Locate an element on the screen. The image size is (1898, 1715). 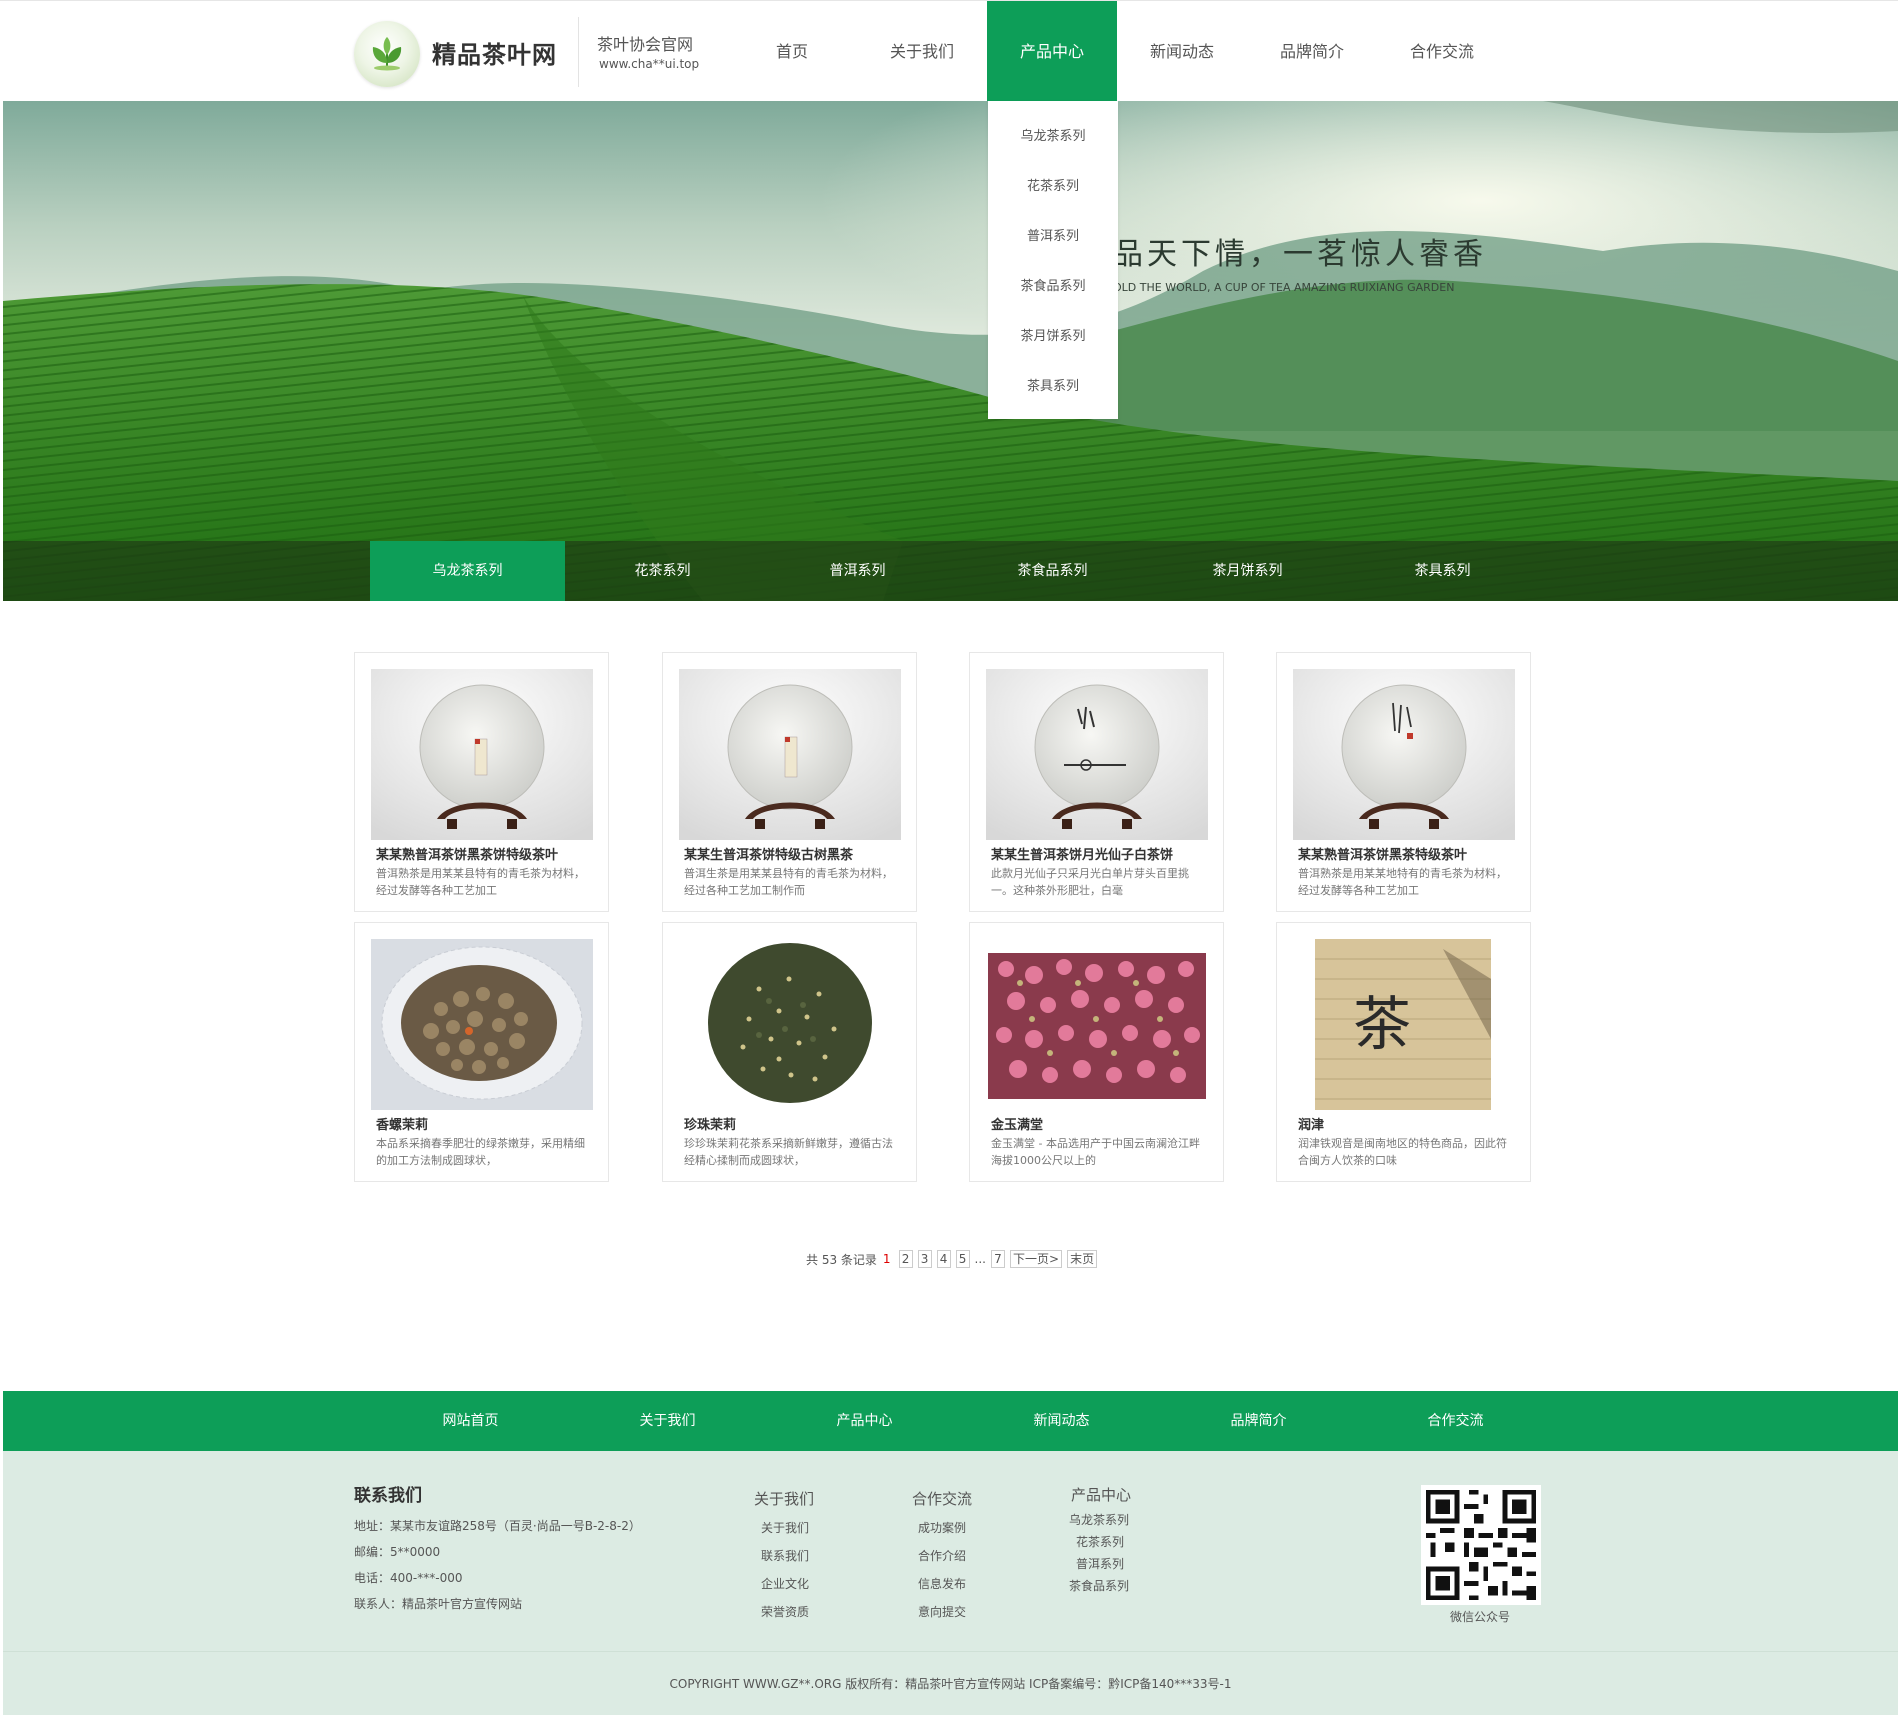
footer-link: 茶食品系列 is located at coordinates (1099, 1585).